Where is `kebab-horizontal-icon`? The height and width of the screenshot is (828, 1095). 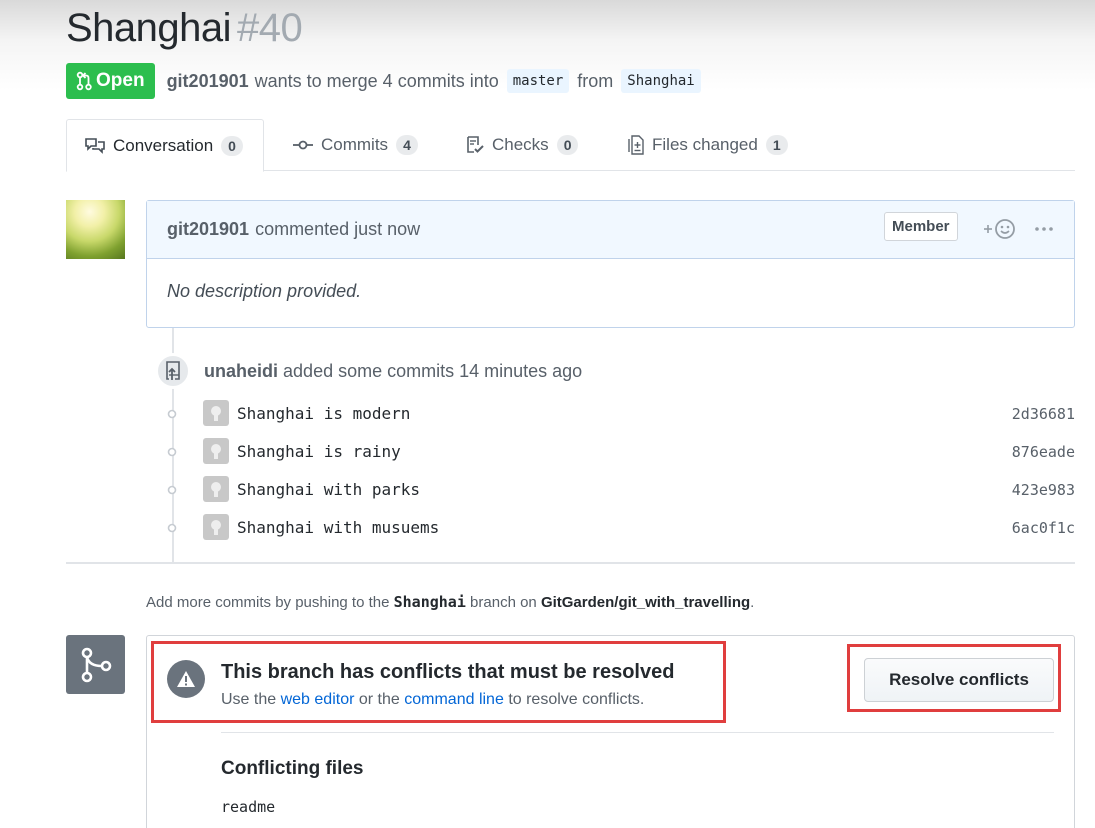
kebab-horizontal-icon is located at coordinates (1044, 229).